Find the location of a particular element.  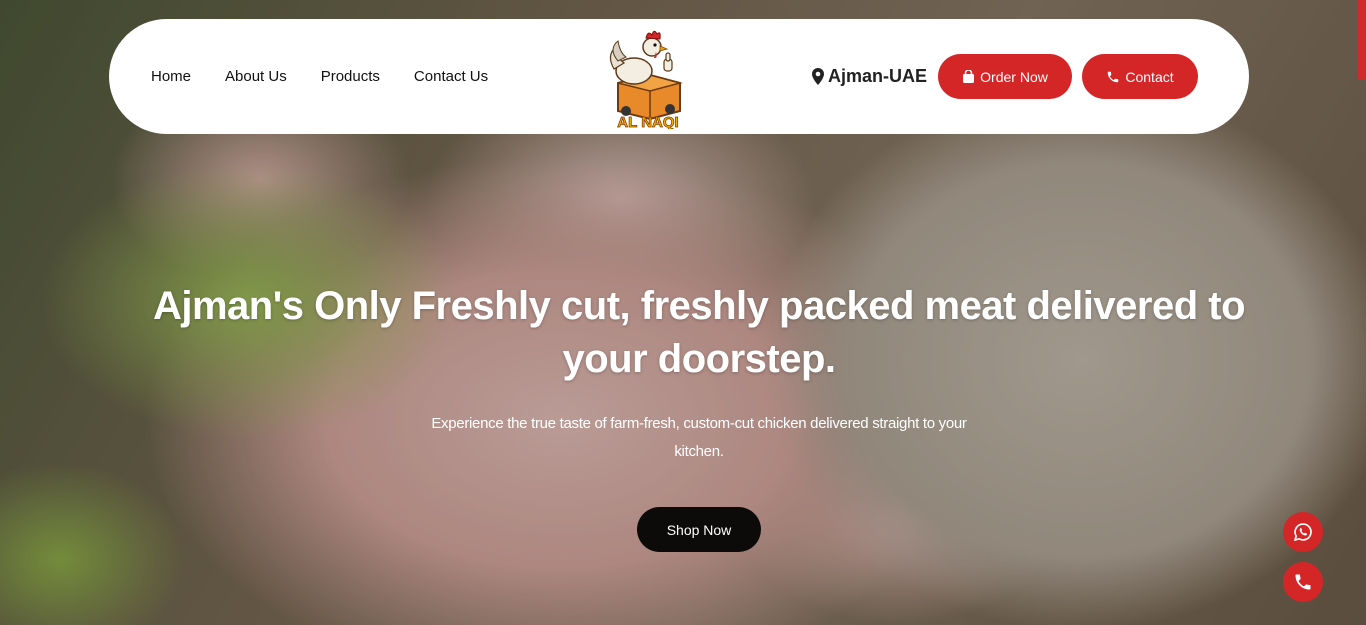

nav-actions: Ajman-UAE Order Now Contact is located at coordinates (1004, 76).